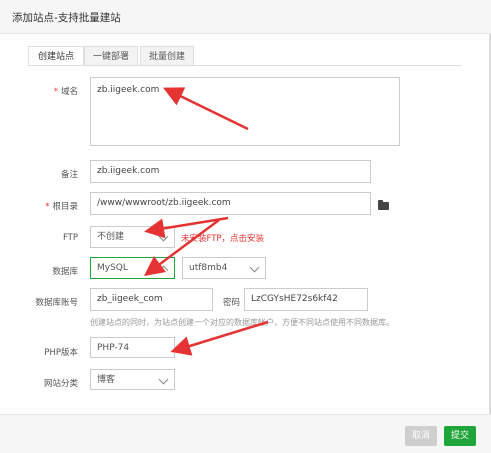  What do you see at coordinates (383, 205) in the screenshot?
I see `folder-icon` at bounding box center [383, 205].